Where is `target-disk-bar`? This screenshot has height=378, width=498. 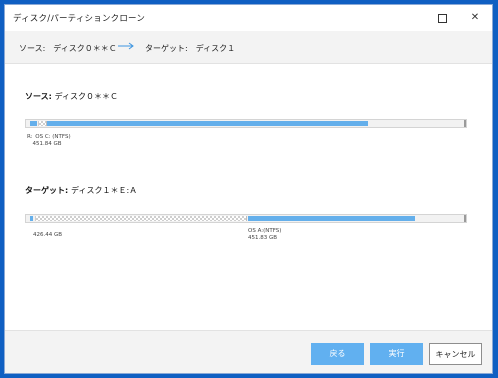
target-disk-bar is located at coordinates (246, 218).